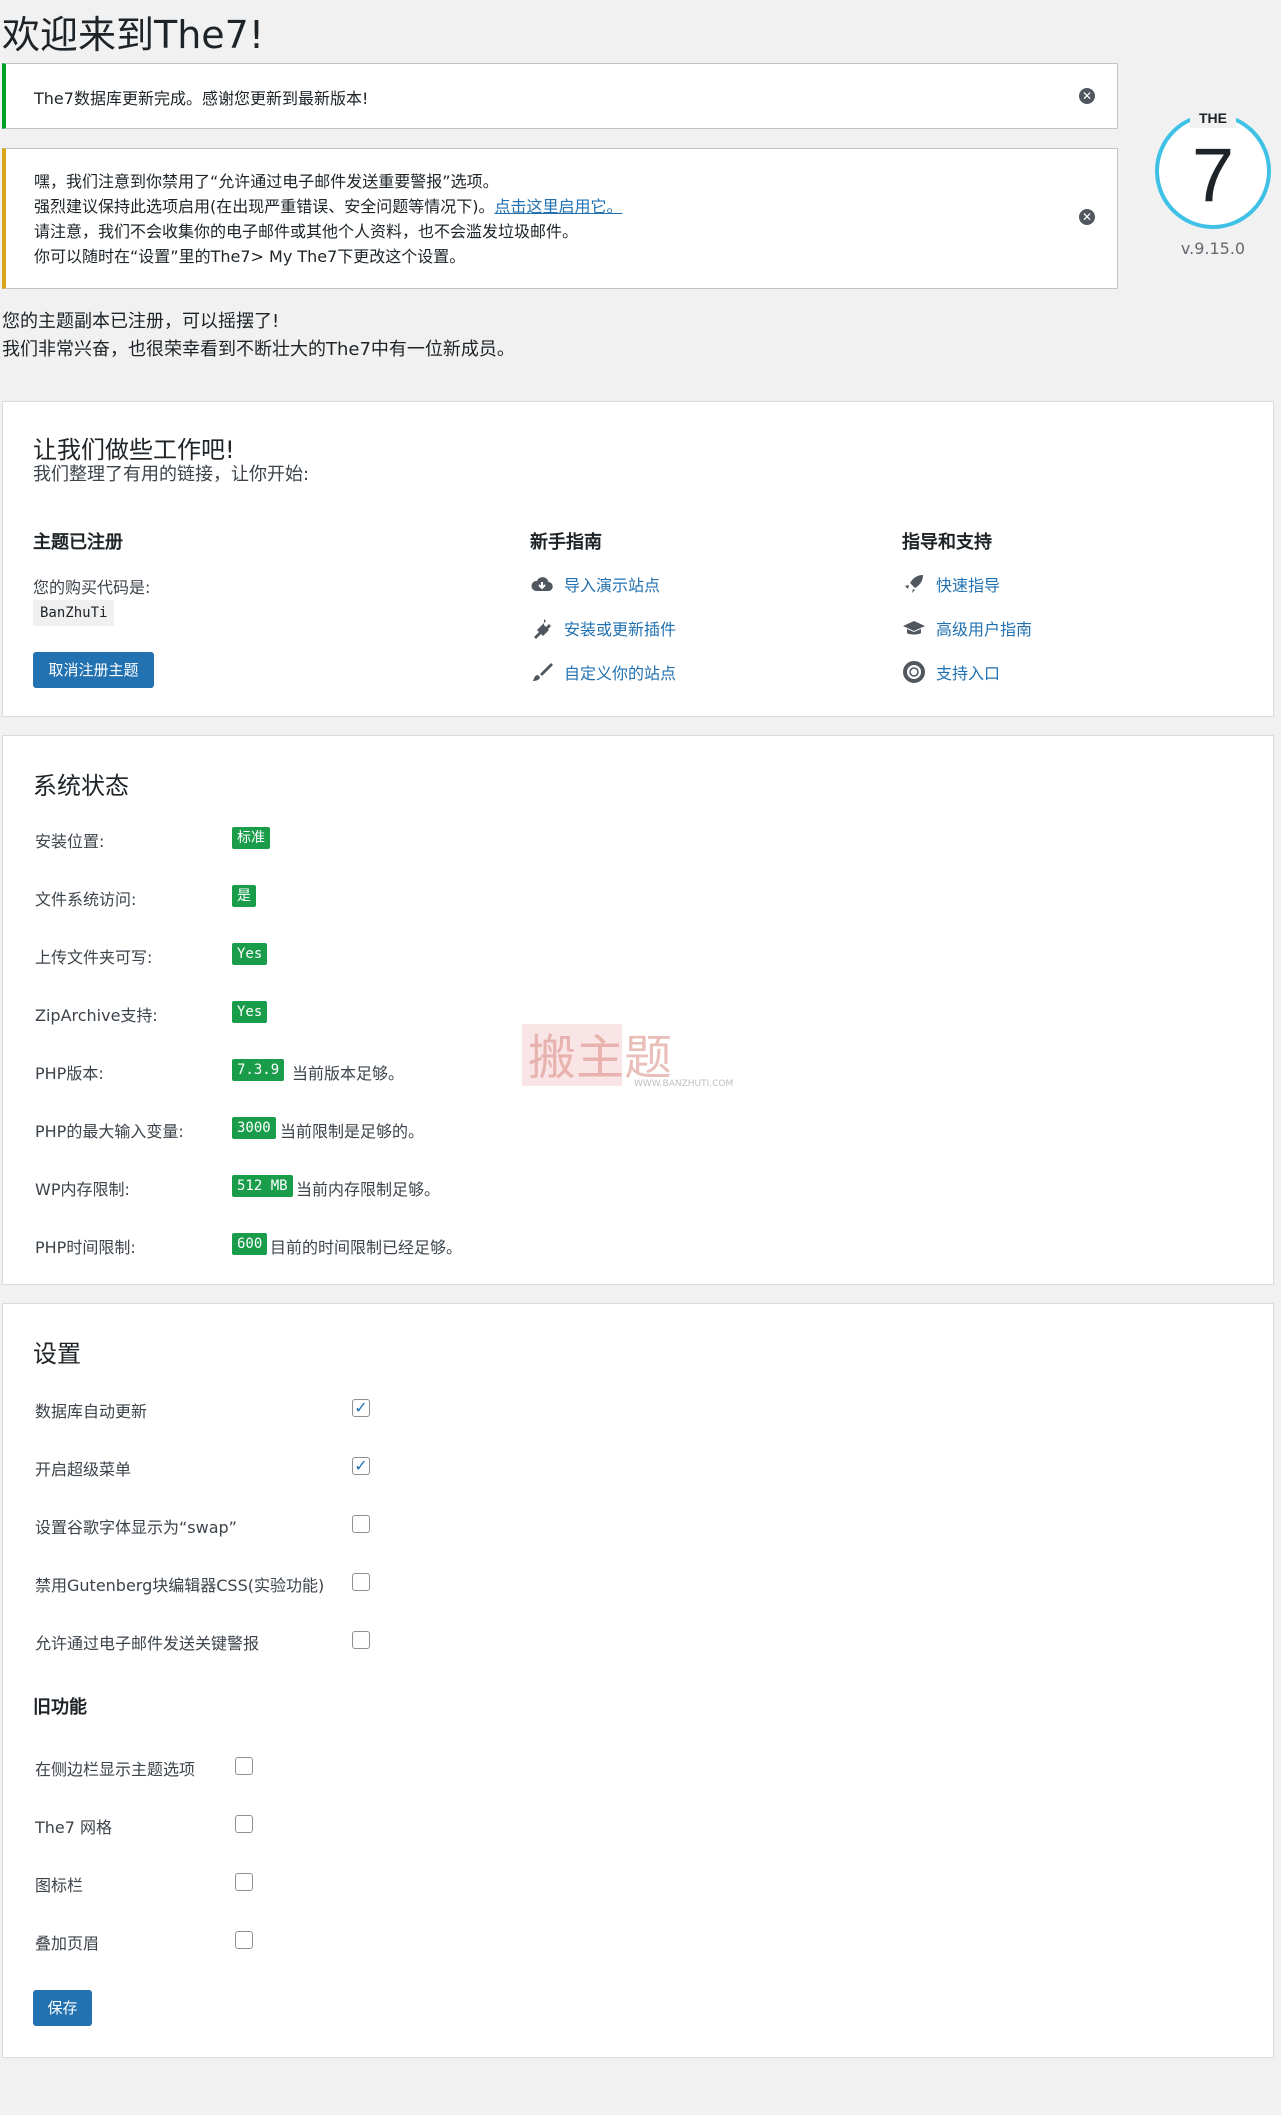 The height and width of the screenshot is (2115, 1281). I want to click on guide-item-import-demo: 导入演示站点, so click(595, 584).